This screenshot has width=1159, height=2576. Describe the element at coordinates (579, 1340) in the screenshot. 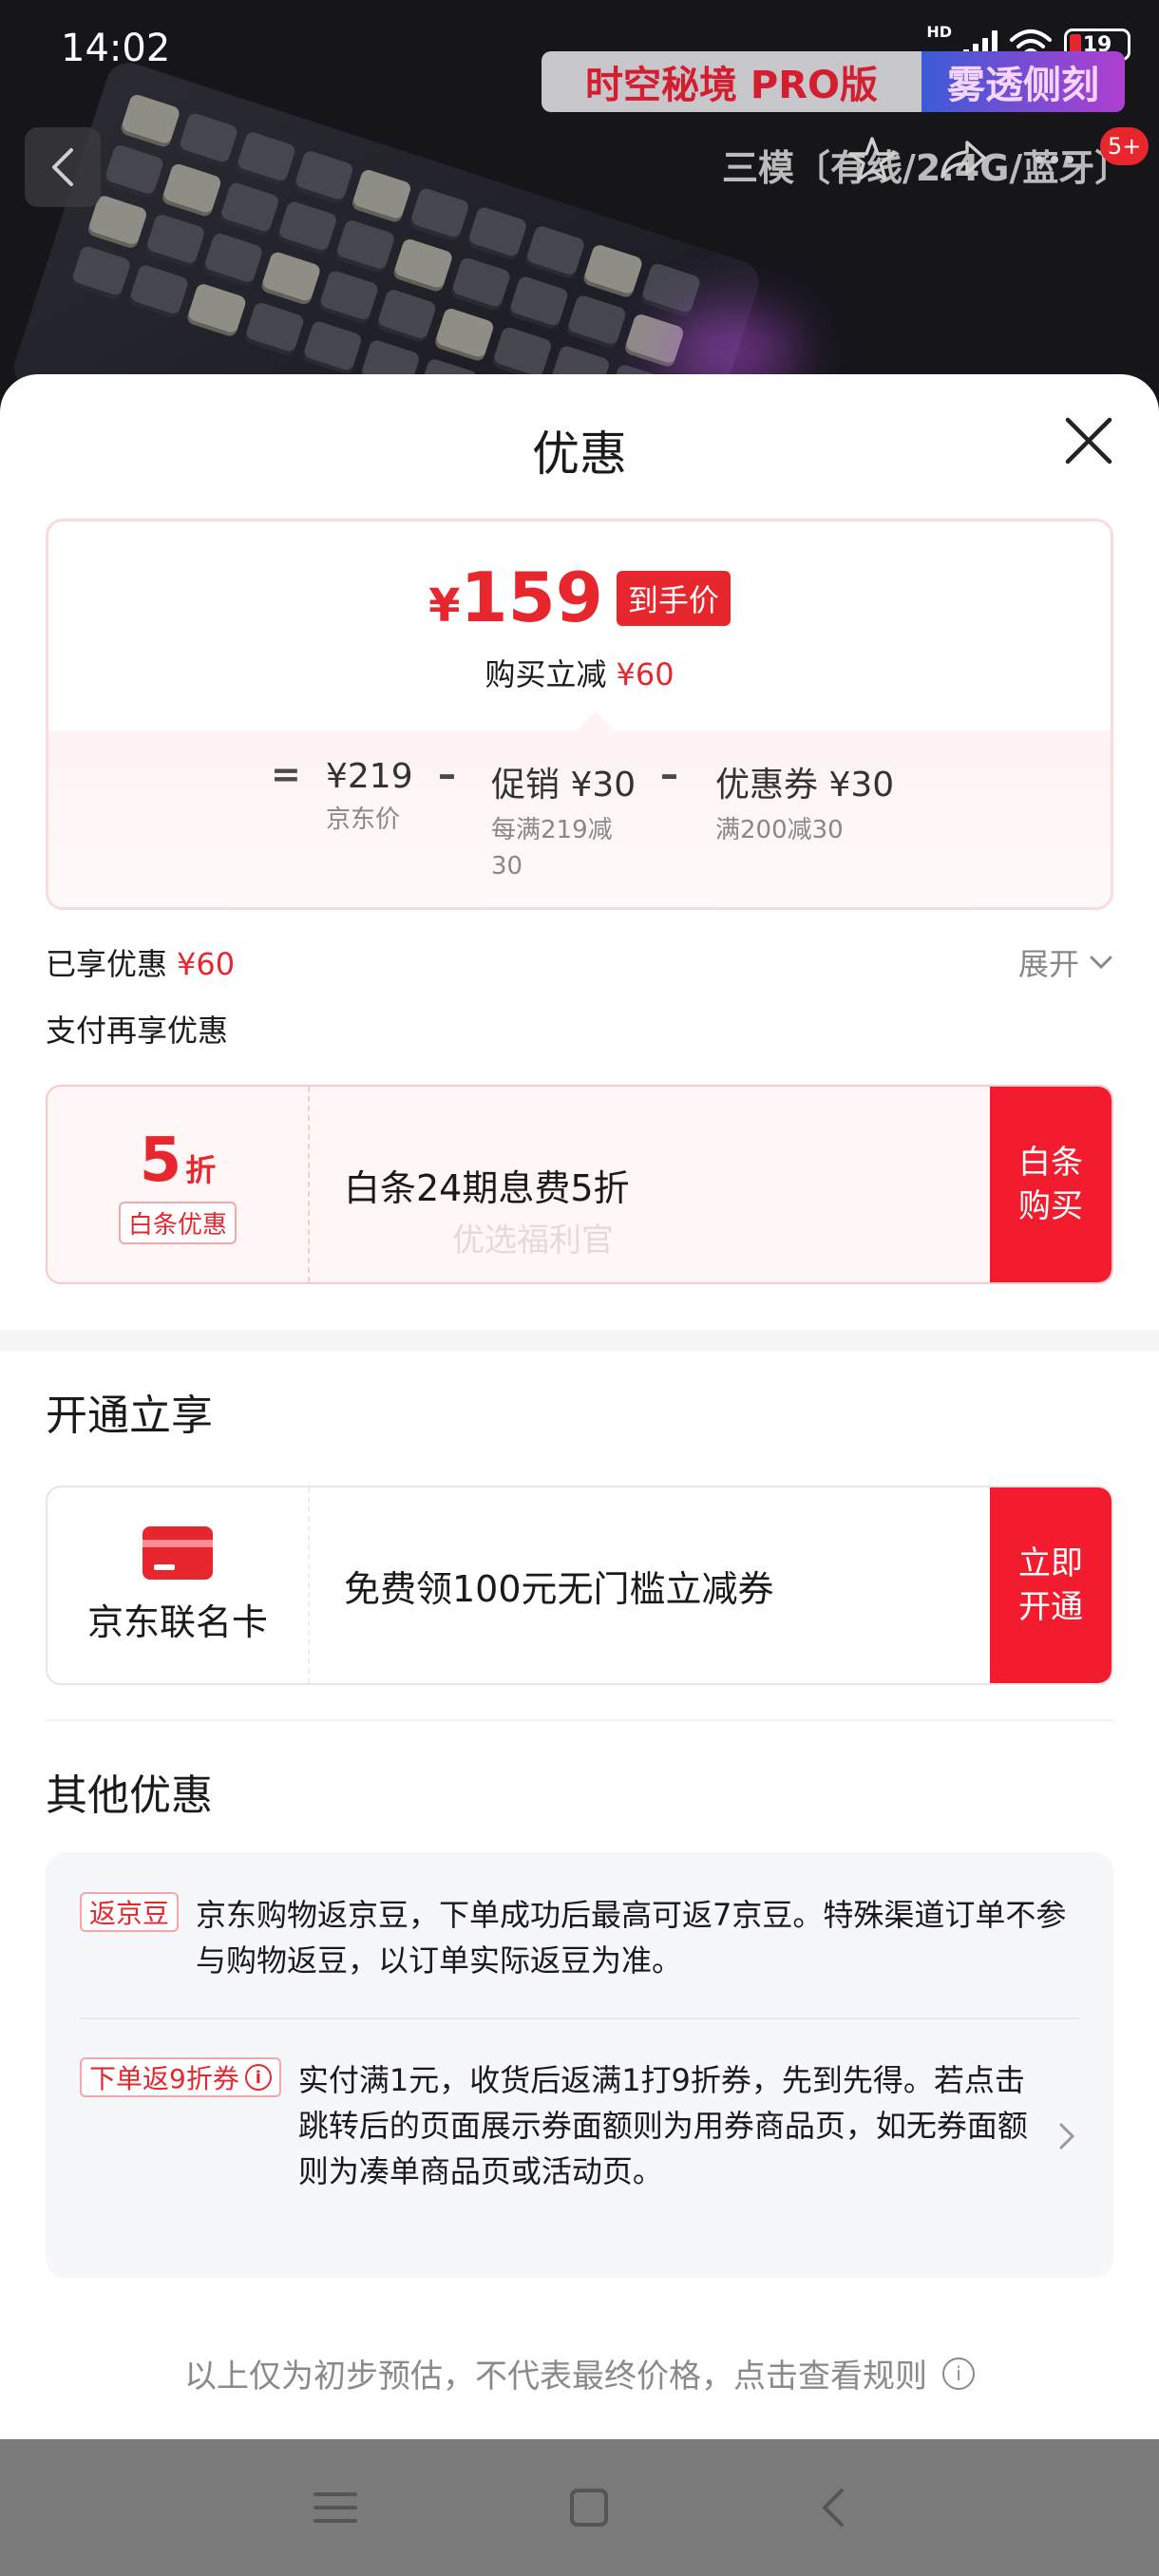

I see `section-divider` at that location.